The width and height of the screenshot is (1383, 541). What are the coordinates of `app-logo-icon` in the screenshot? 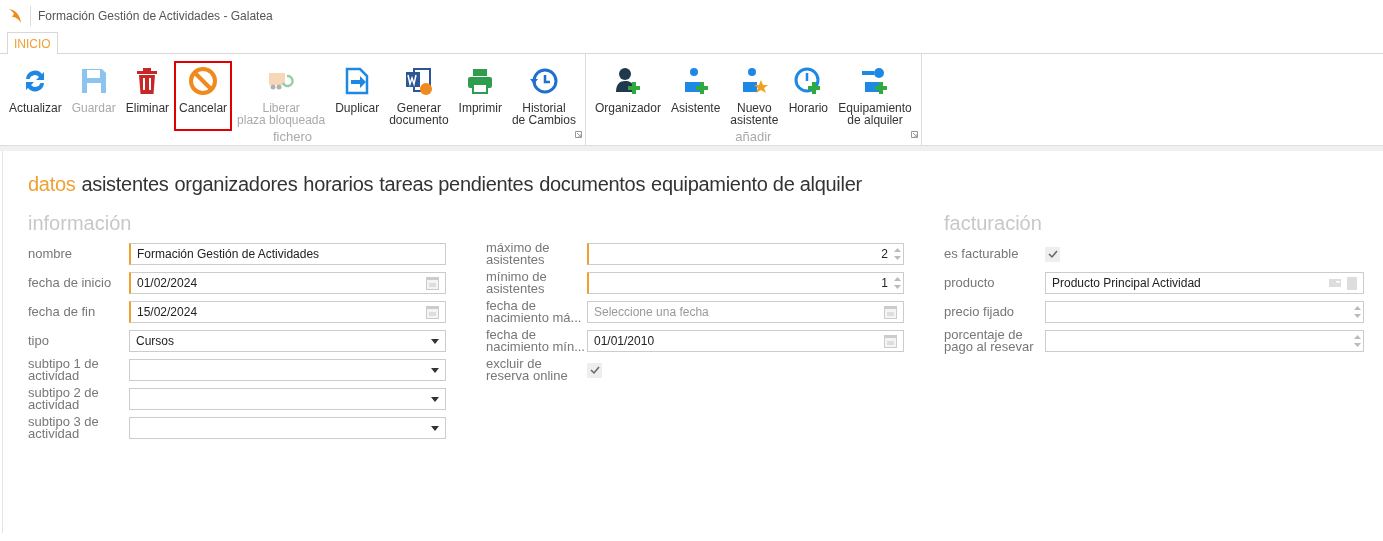 It's located at (15, 16).